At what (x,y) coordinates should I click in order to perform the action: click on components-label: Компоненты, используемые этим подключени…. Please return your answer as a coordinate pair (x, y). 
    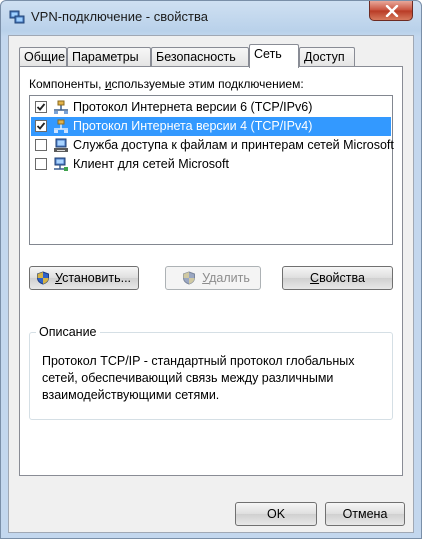
    Looking at the image, I should click on (166, 84).